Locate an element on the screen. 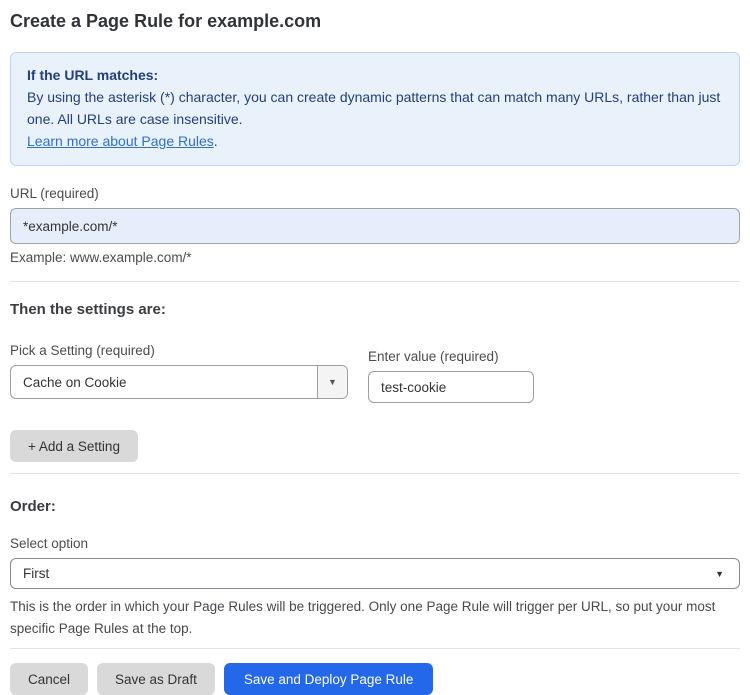  setting-value-input is located at coordinates (451, 387).